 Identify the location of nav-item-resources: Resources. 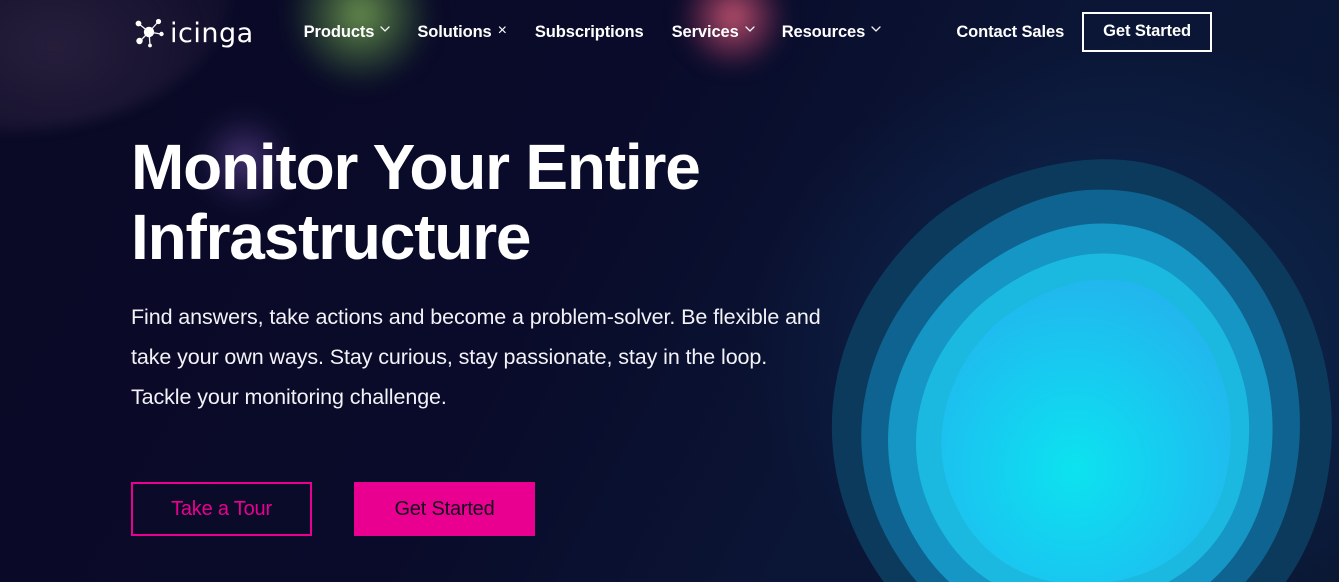
(831, 32).